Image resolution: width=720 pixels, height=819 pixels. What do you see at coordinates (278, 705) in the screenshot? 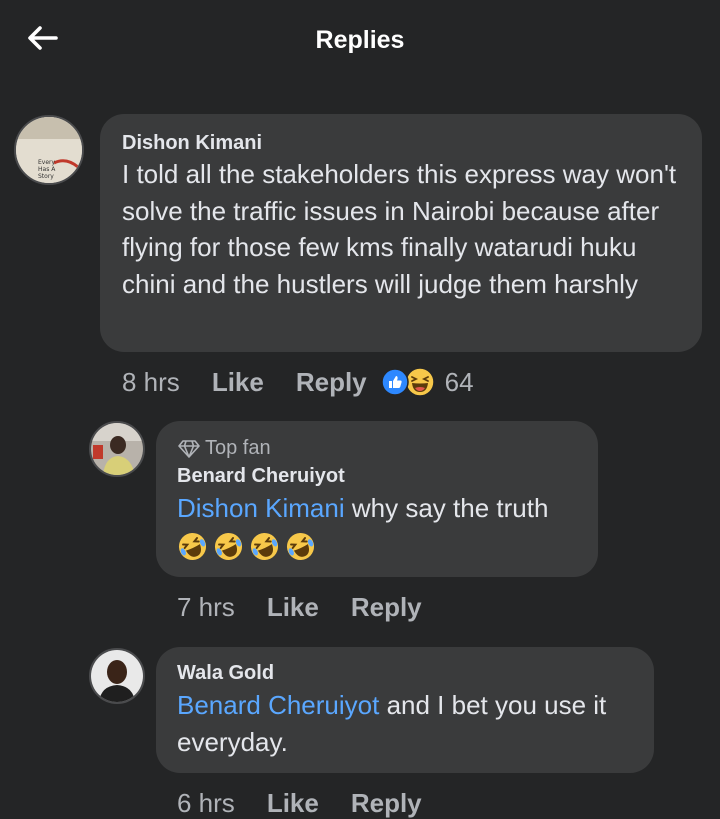
I see `mention-link: Benard Cheruiyot` at bounding box center [278, 705].